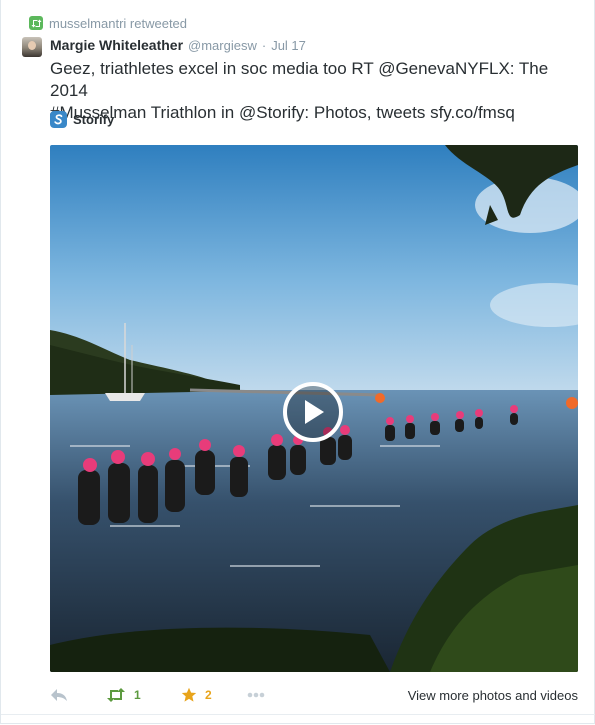 The image size is (595, 725). I want to click on tweet-header: Margie Whiteleather @margiesw · Jul 17, so click(178, 46).